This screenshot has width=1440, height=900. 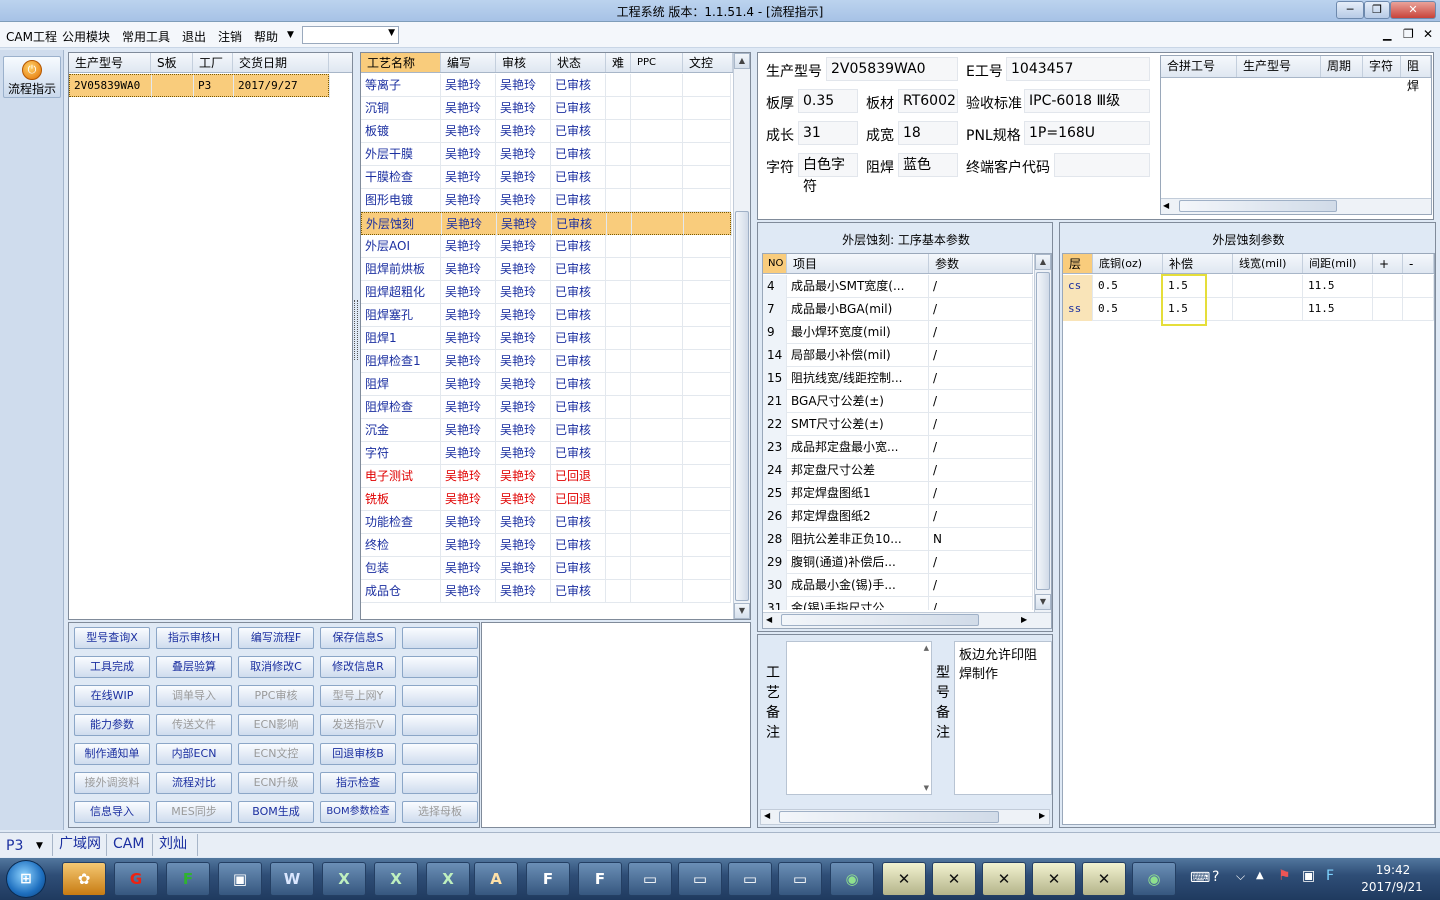 What do you see at coordinates (546, 499) in the screenshot?
I see `table-row: 铣板 吴艳玲 吴艳玲 已回退` at bounding box center [546, 499].